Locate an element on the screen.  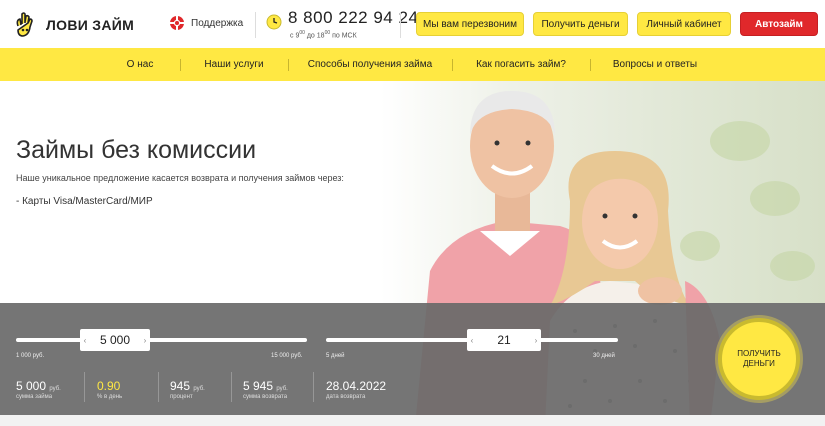
days-value: 21 is located at coordinates (504, 340).